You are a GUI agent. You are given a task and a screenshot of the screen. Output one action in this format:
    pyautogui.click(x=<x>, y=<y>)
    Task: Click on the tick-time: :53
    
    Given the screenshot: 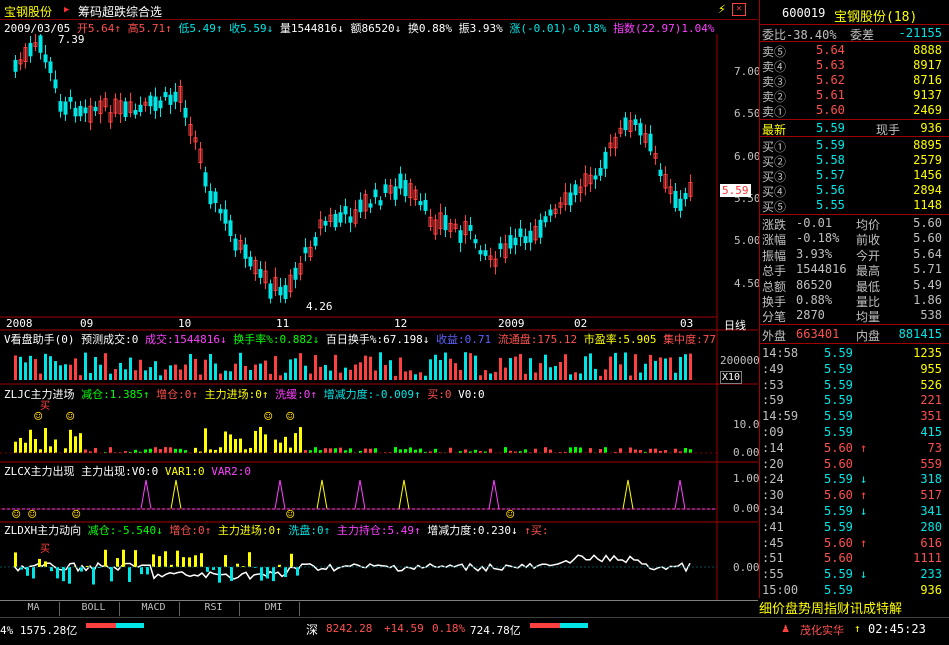 What is the action you would take?
    pyautogui.click(x=773, y=384)
    